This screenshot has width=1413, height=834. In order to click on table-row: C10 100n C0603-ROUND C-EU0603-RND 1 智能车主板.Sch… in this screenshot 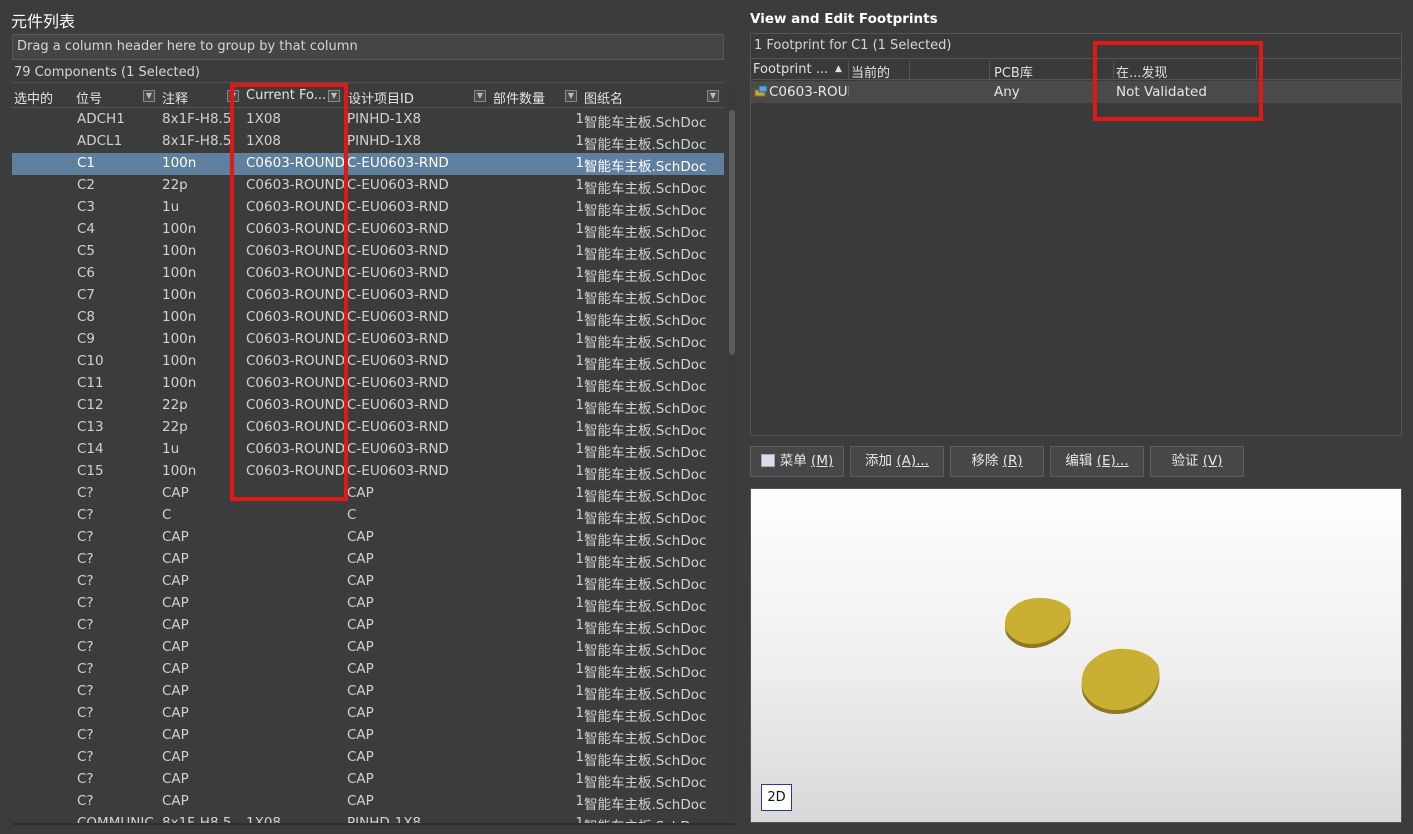, I will do `click(368, 362)`.